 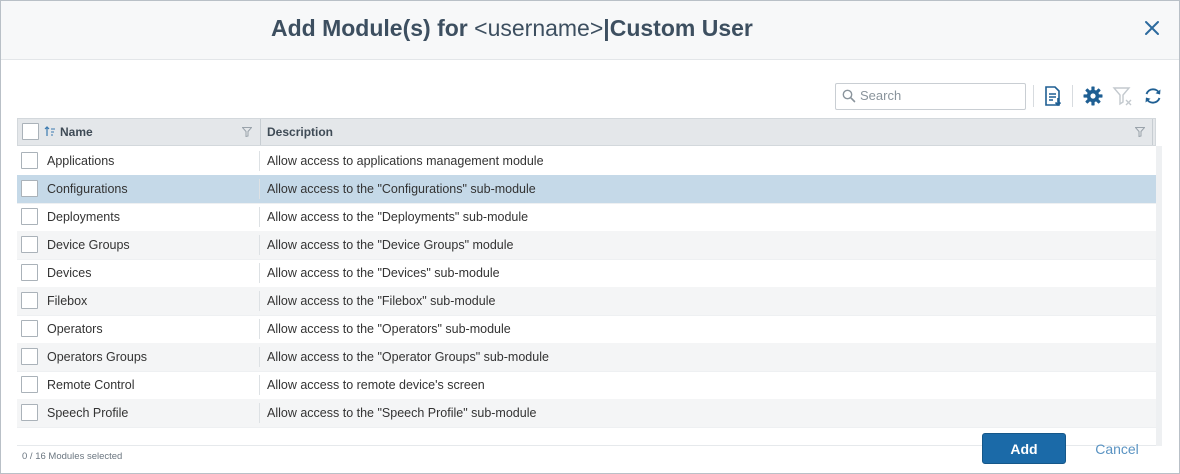 I want to click on sort-ascending-icon, so click(x=50, y=131).